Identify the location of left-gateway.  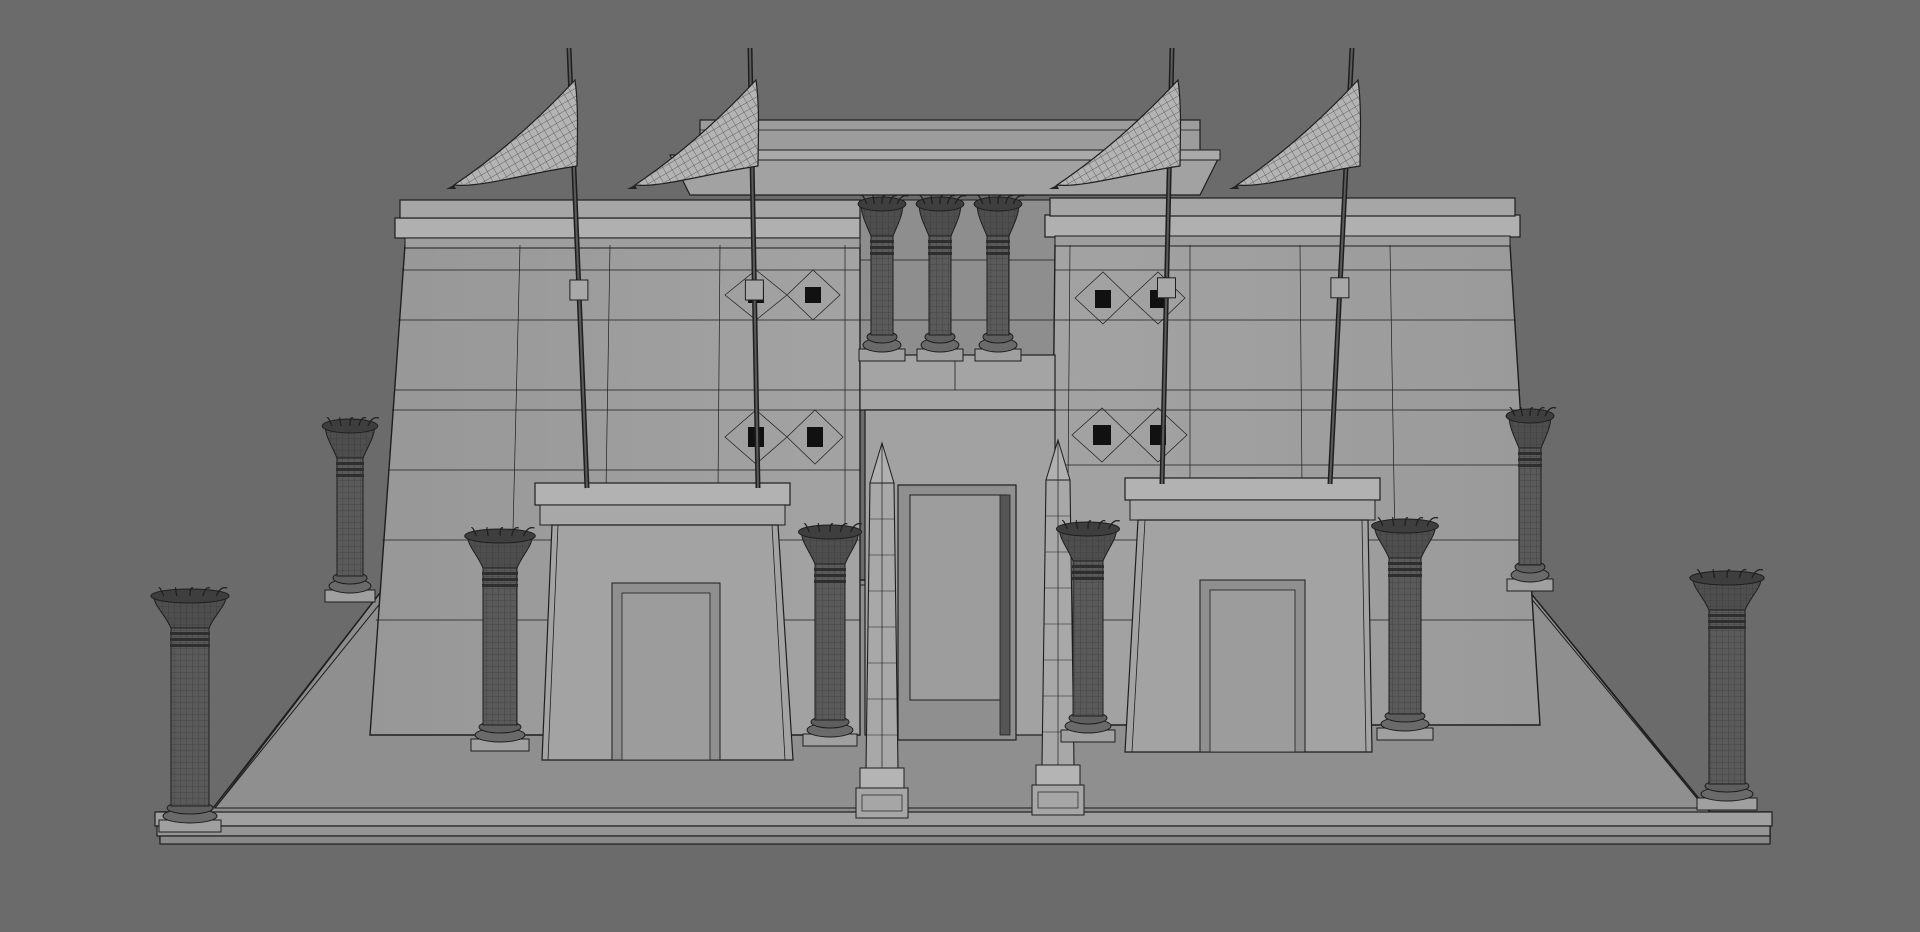
(664, 621).